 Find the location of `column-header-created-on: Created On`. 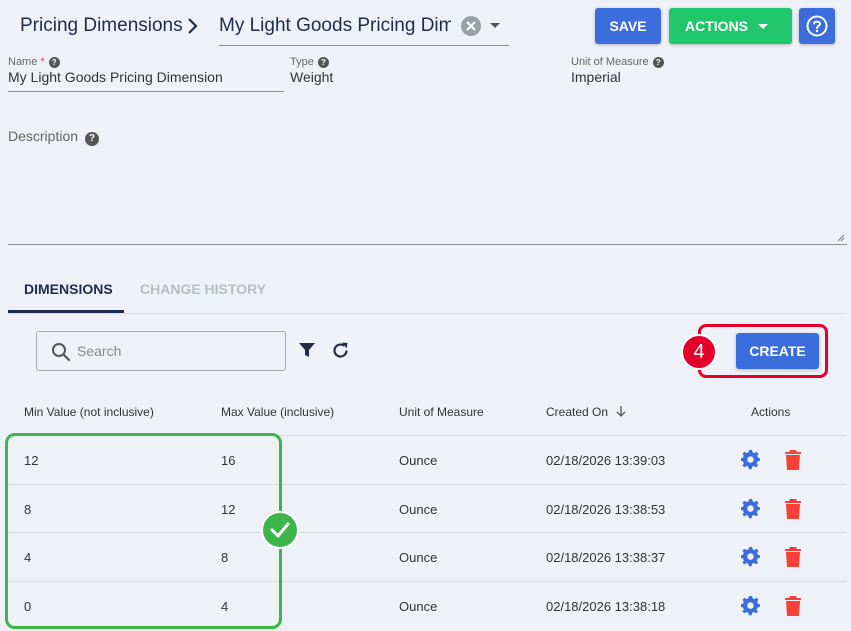

column-header-created-on: Created On is located at coordinates (586, 412).